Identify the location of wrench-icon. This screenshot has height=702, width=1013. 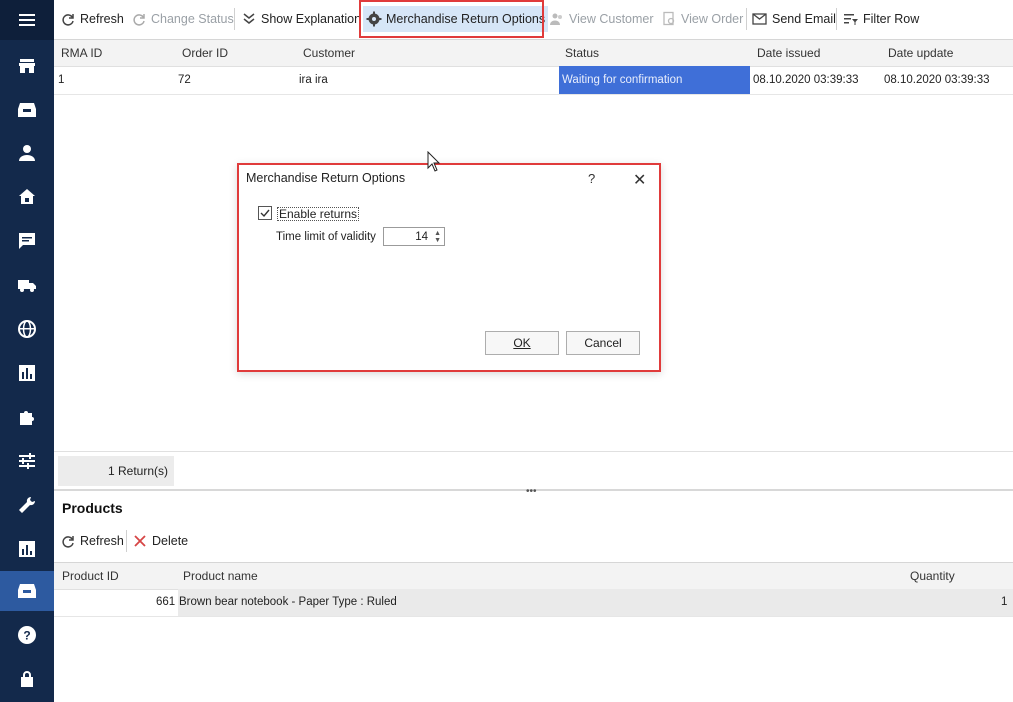
(27, 505).